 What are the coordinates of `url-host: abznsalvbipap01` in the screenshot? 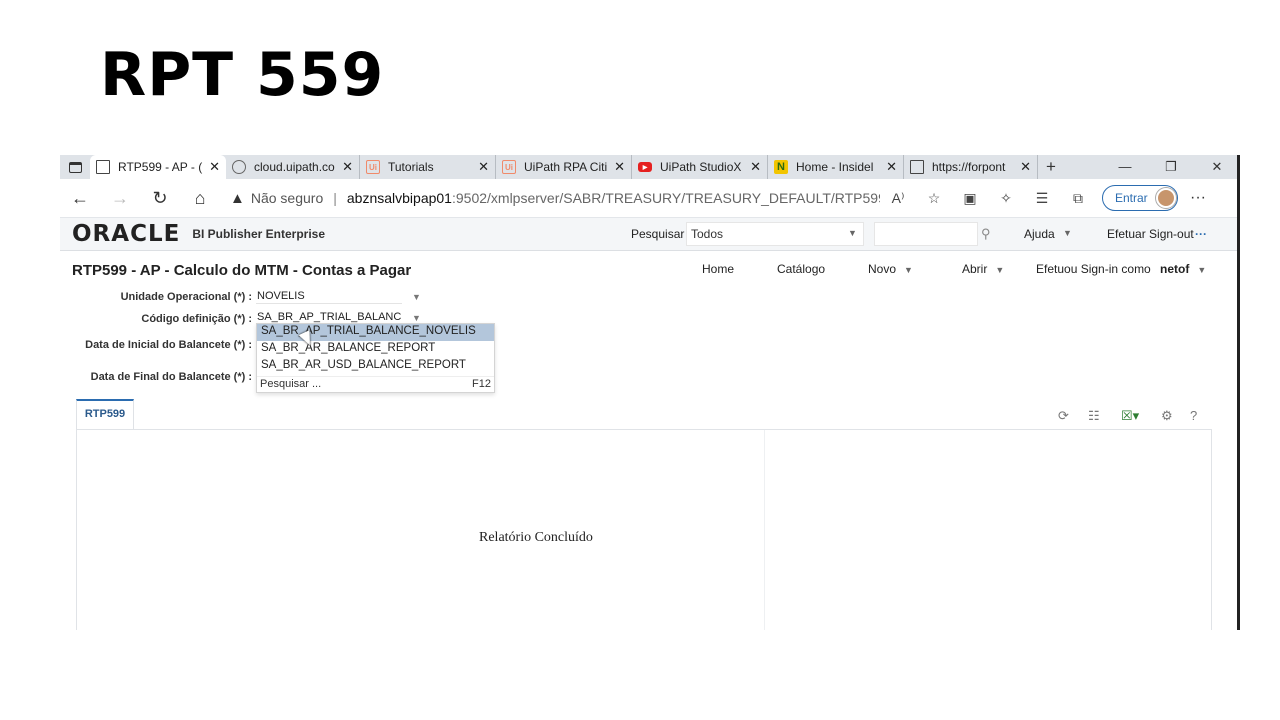 It's located at (399, 198).